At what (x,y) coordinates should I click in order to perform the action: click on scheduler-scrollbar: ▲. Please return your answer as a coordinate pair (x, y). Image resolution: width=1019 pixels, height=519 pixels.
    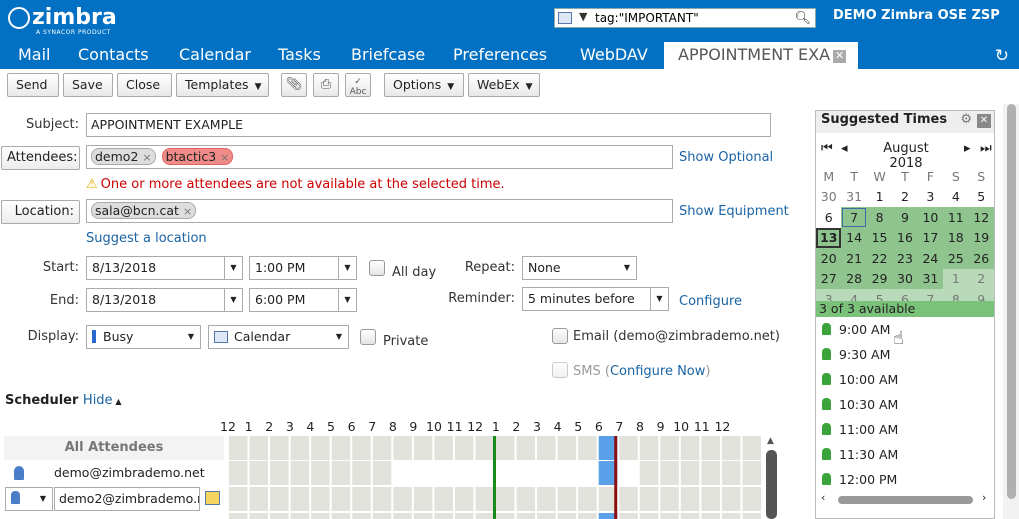
    Looking at the image, I should click on (772, 477).